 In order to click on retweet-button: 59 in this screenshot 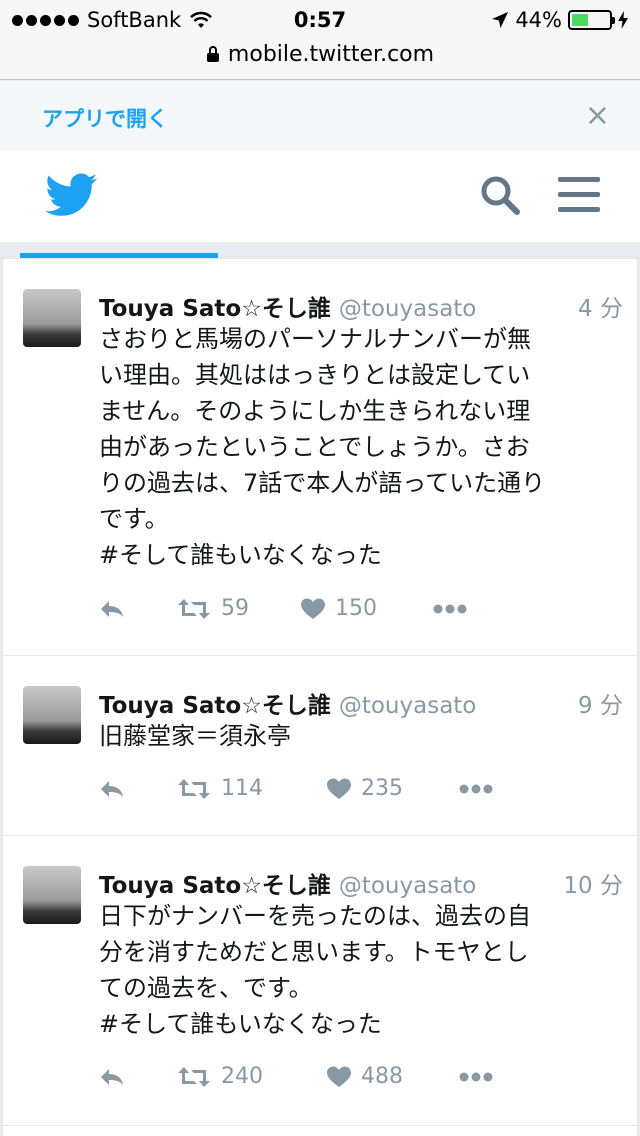, I will do `click(239, 608)`.